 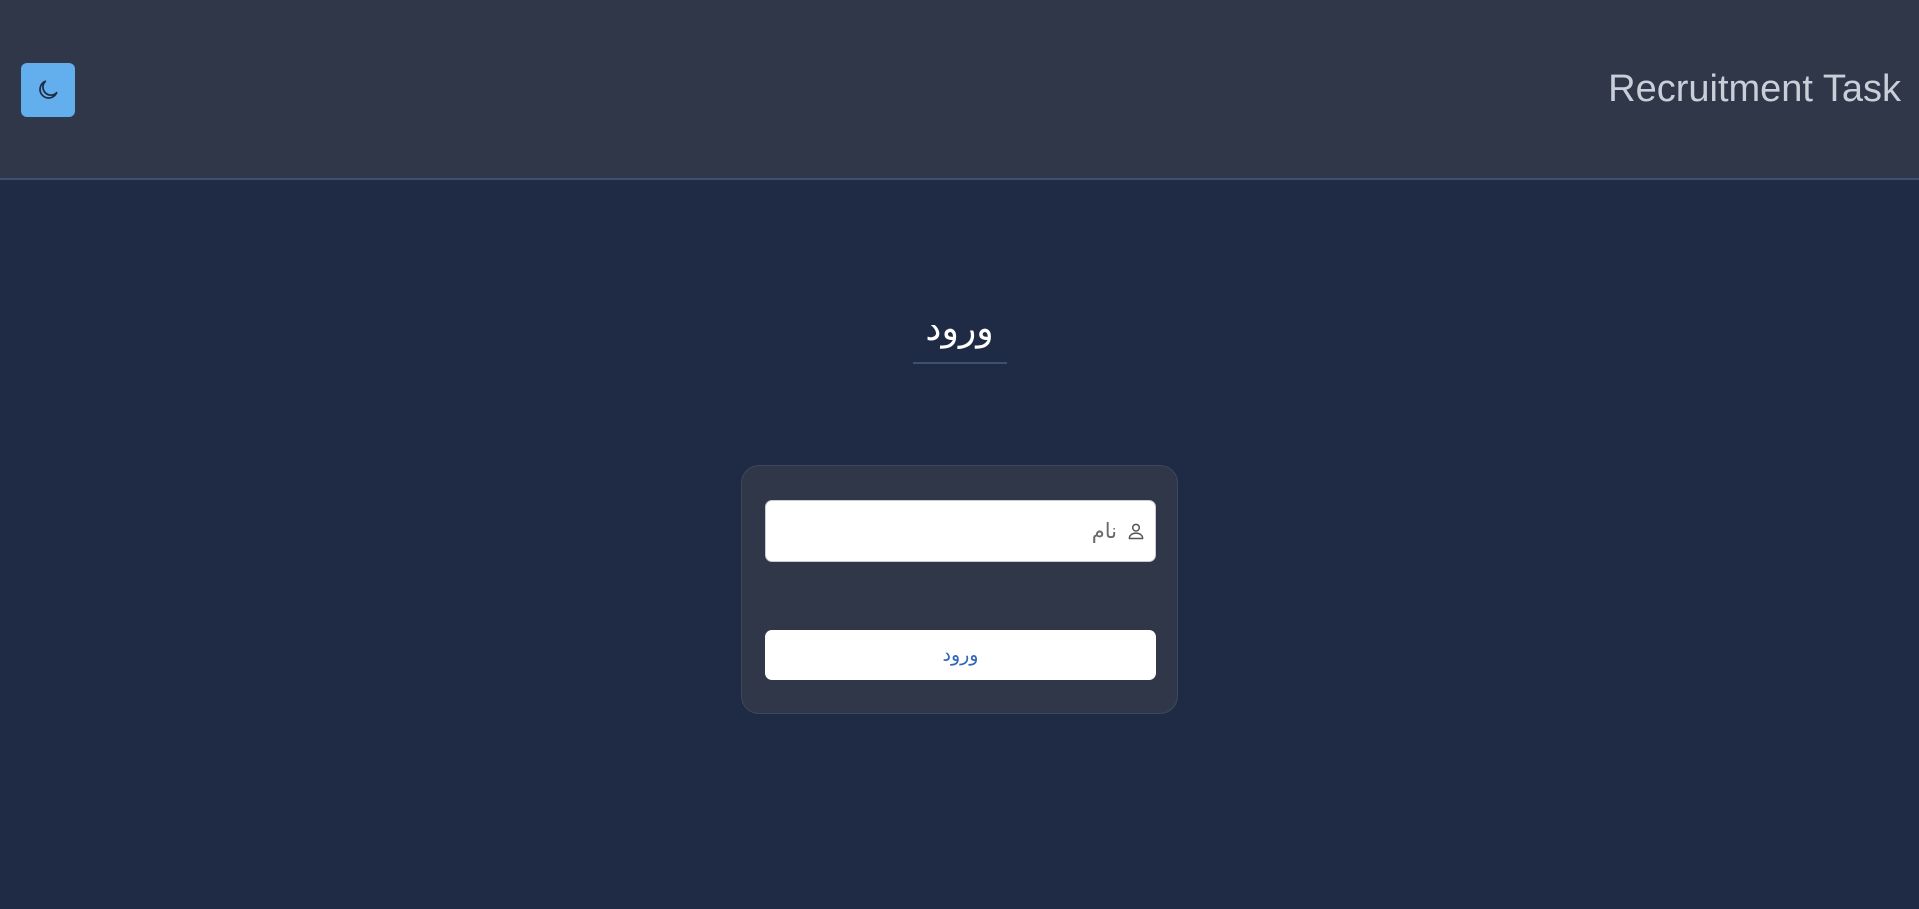 I want to click on login-button: ورود, so click(x=960, y=655).